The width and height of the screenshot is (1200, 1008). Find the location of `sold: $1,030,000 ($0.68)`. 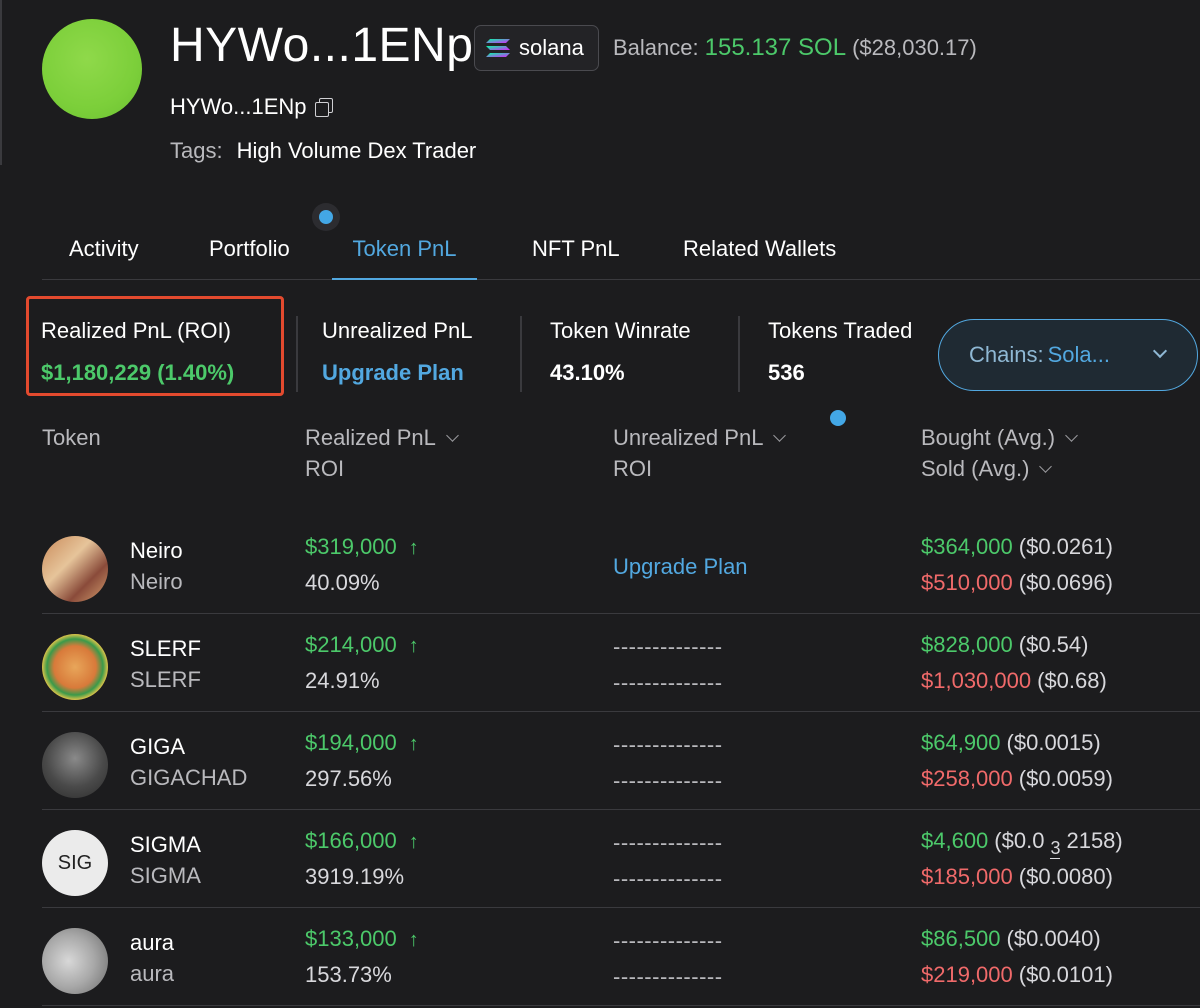

sold: $1,030,000 ($0.68) is located at coordinates (1014, 681).